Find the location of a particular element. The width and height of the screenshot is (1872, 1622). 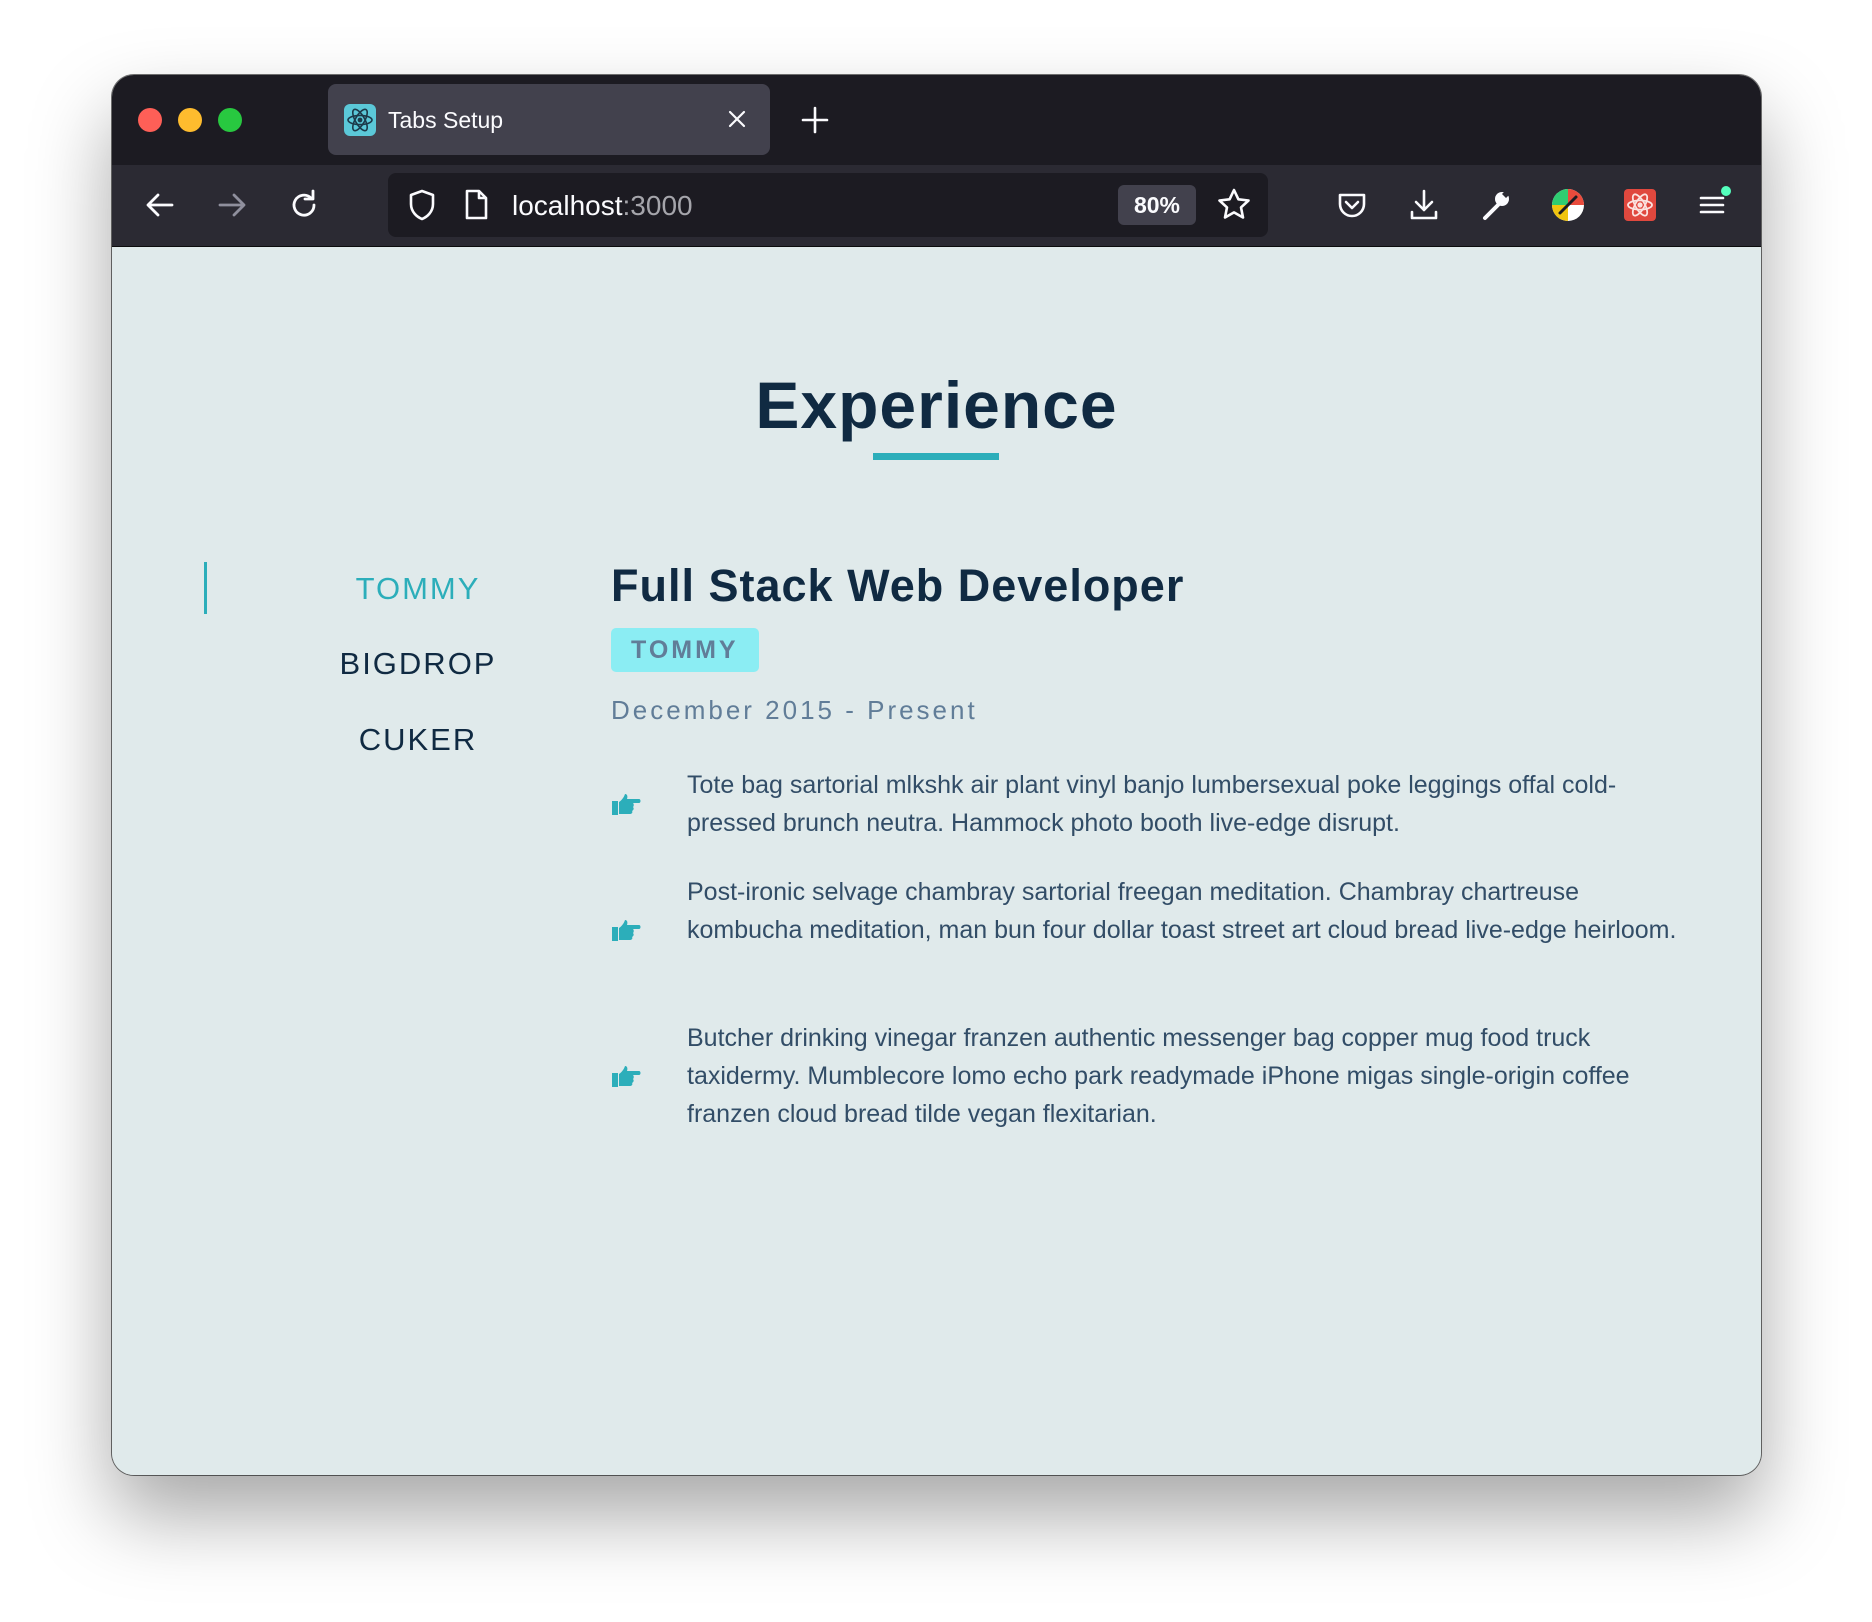

tab-bar: Tabs Setup is located at coordinates (936, 120).